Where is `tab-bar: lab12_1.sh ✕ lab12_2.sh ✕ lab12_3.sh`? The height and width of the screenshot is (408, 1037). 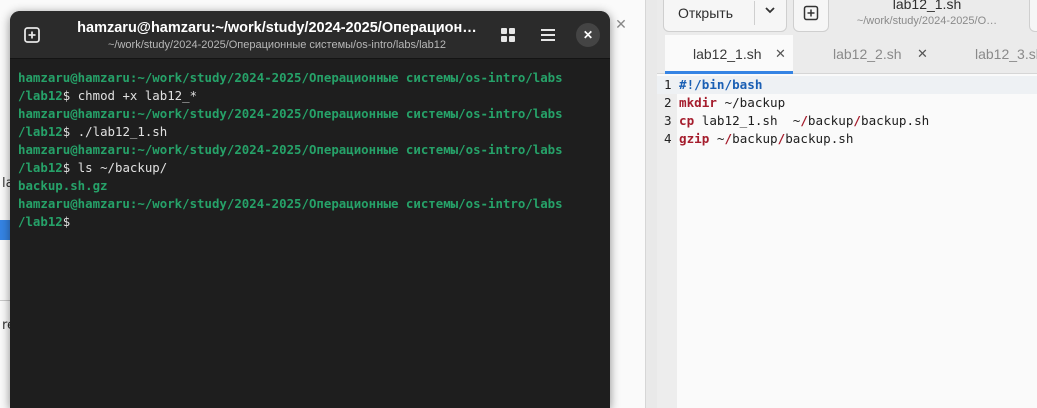
tab-bar: lab12_1.sh ✕ lab12_2.sh ✕ lab12_3.sh is located at coordinates (847, 54).